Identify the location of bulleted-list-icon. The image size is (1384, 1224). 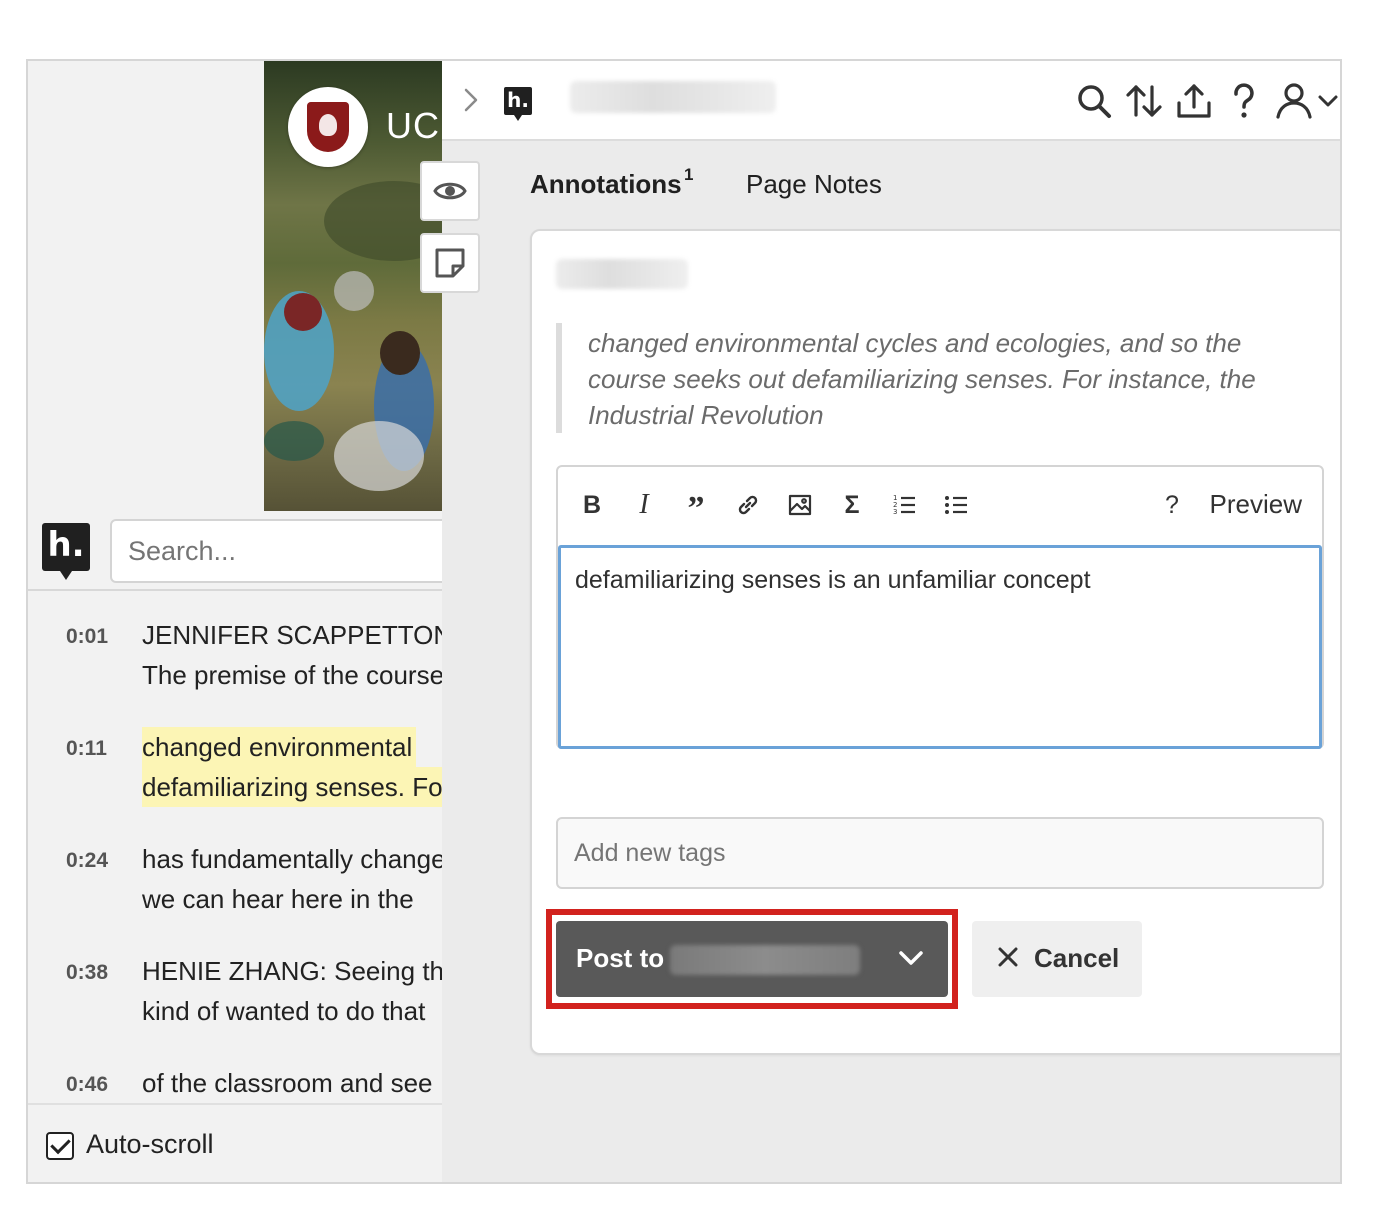
(956, 505).